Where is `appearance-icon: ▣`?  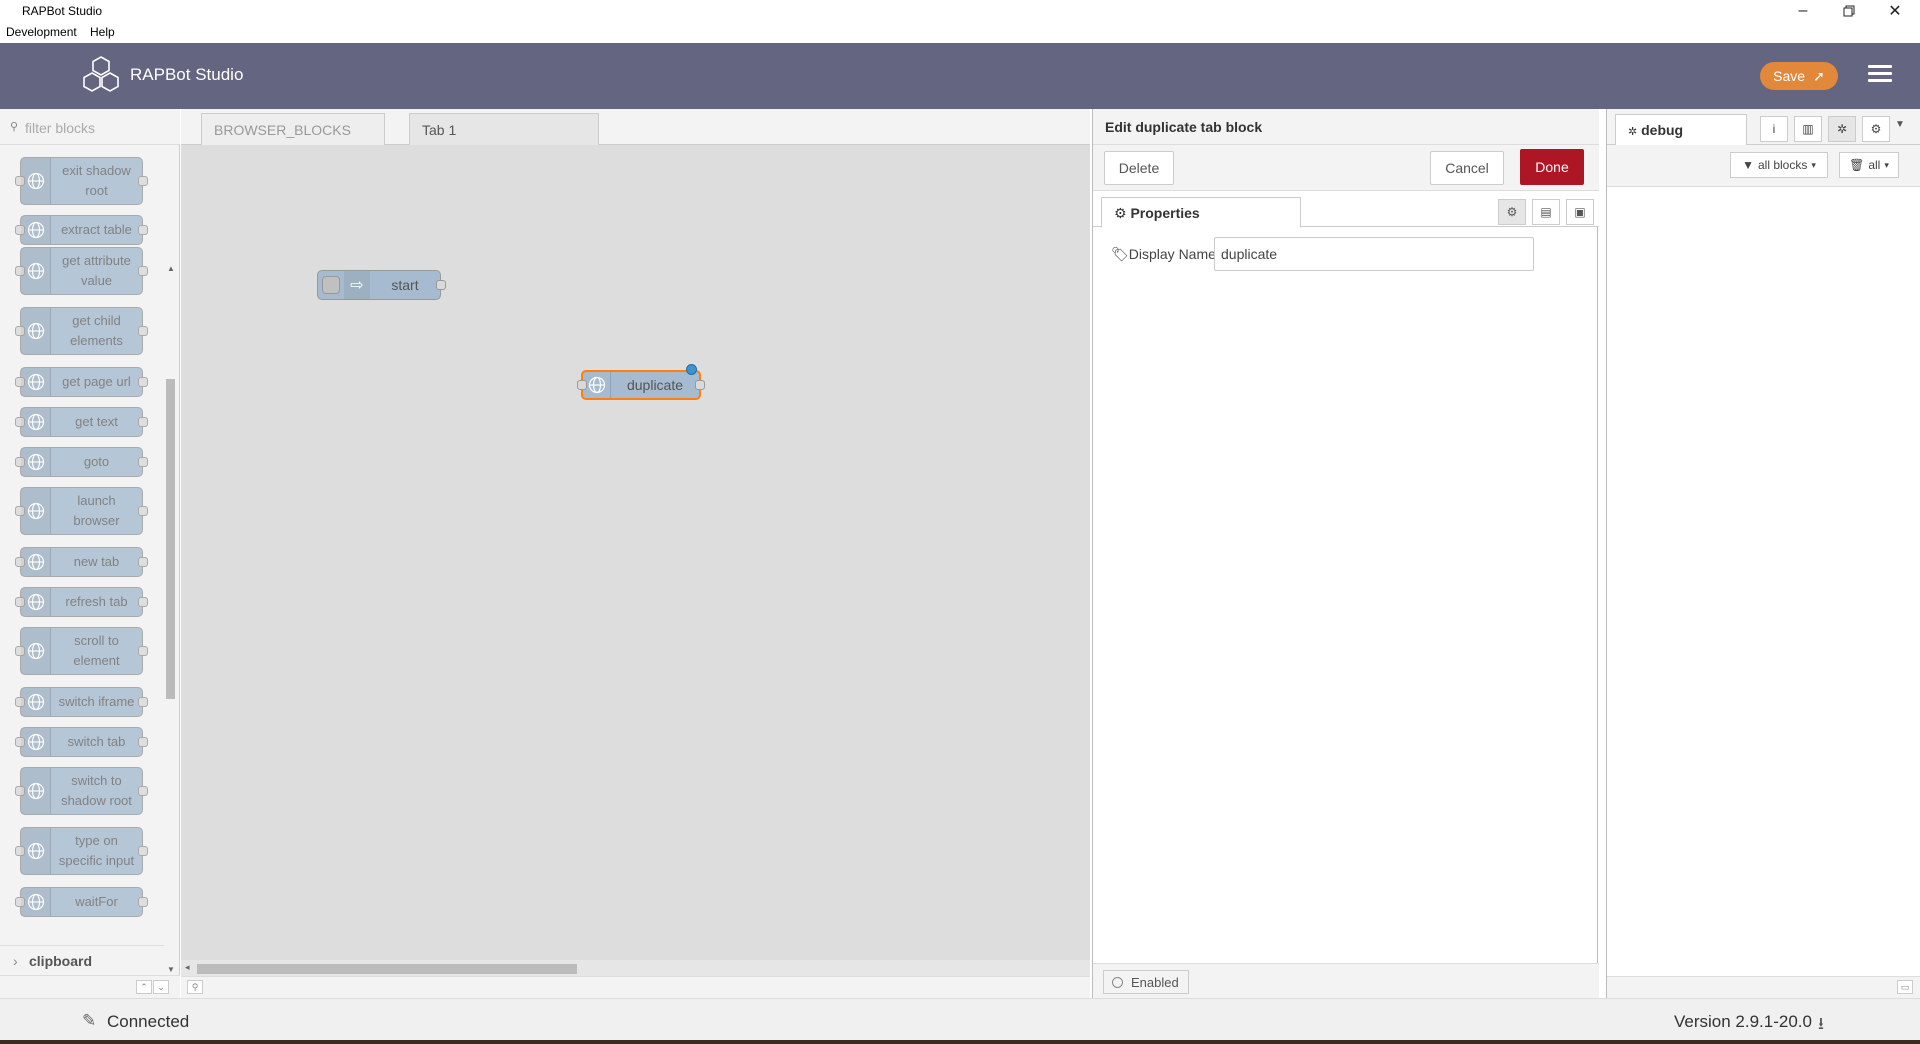 appearance-icon: ▣ is located at coordinates (1580, 212).